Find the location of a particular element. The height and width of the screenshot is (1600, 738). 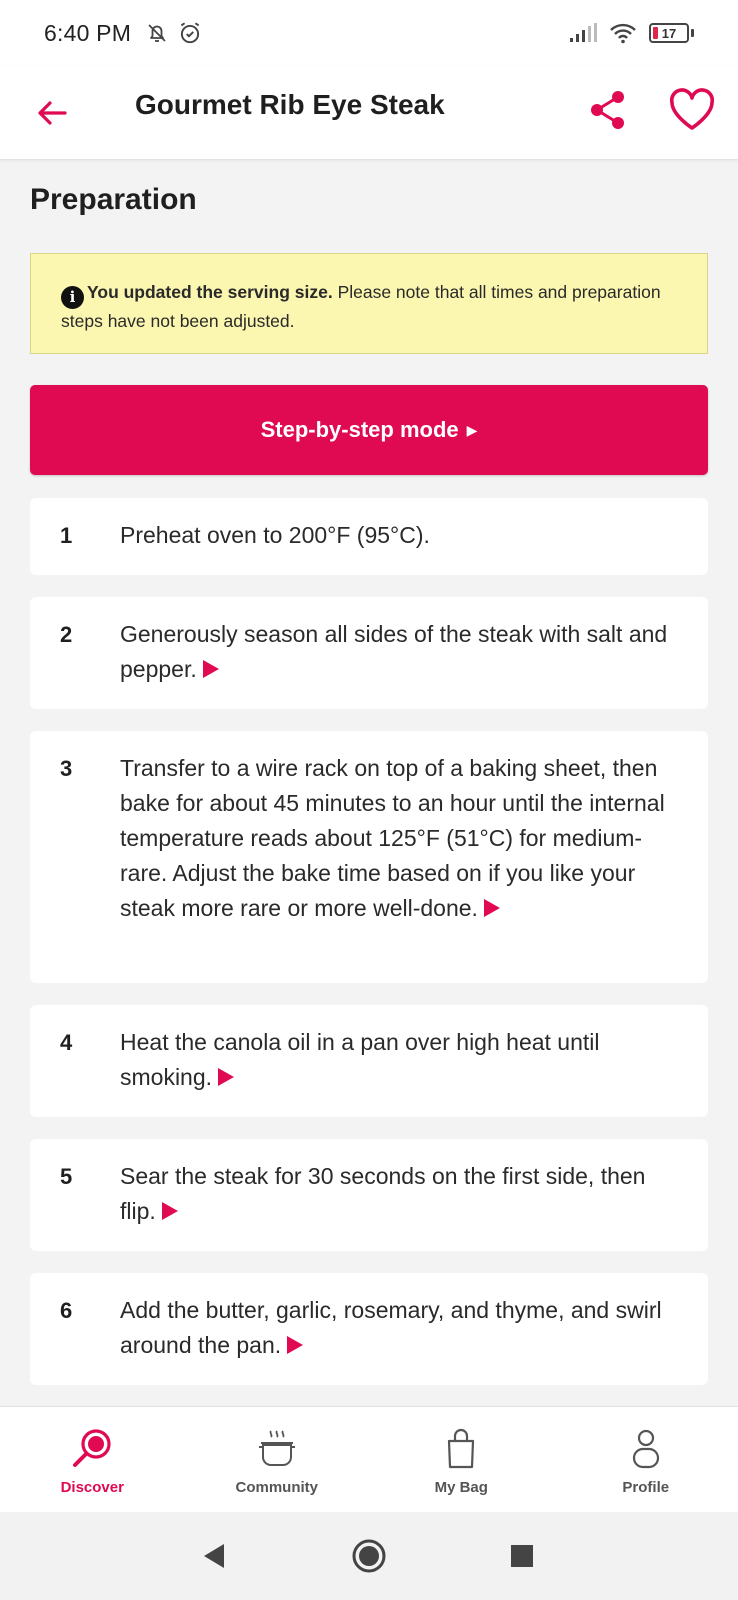

nav-item-my-bag: My Bag is located at coordinates (461, 1460).